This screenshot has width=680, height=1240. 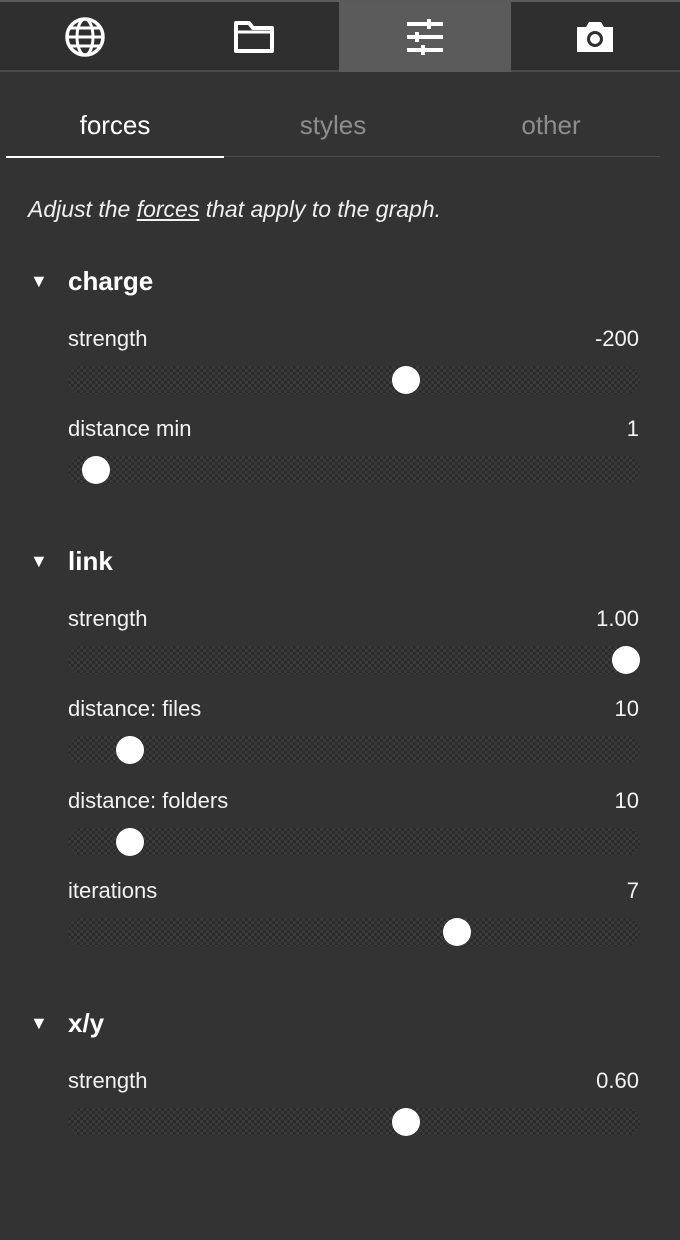 I want to click on sliders-button, so click(x=425, y=37).